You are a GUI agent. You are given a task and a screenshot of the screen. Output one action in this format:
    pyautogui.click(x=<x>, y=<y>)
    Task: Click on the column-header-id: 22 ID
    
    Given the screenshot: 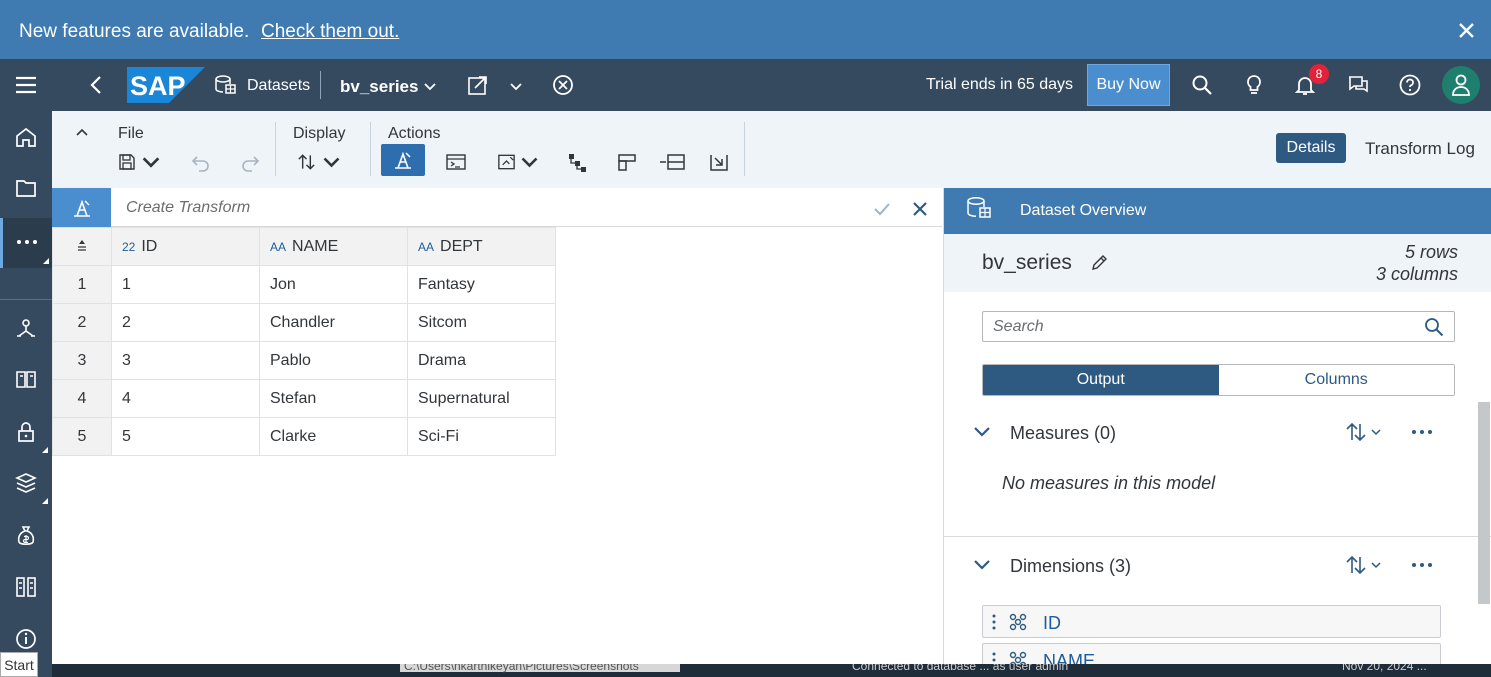 What is the action you would take?
    pyautogui.click(x=185, y=246)
    